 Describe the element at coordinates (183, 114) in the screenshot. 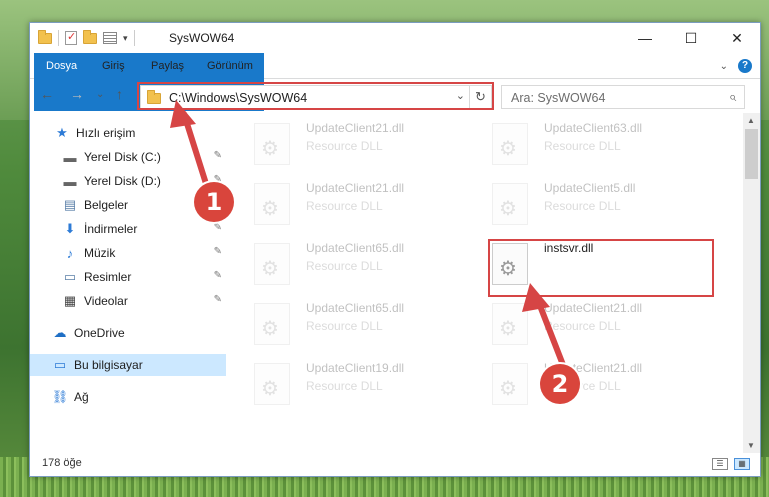

I see `arrow-1-head` at that location.